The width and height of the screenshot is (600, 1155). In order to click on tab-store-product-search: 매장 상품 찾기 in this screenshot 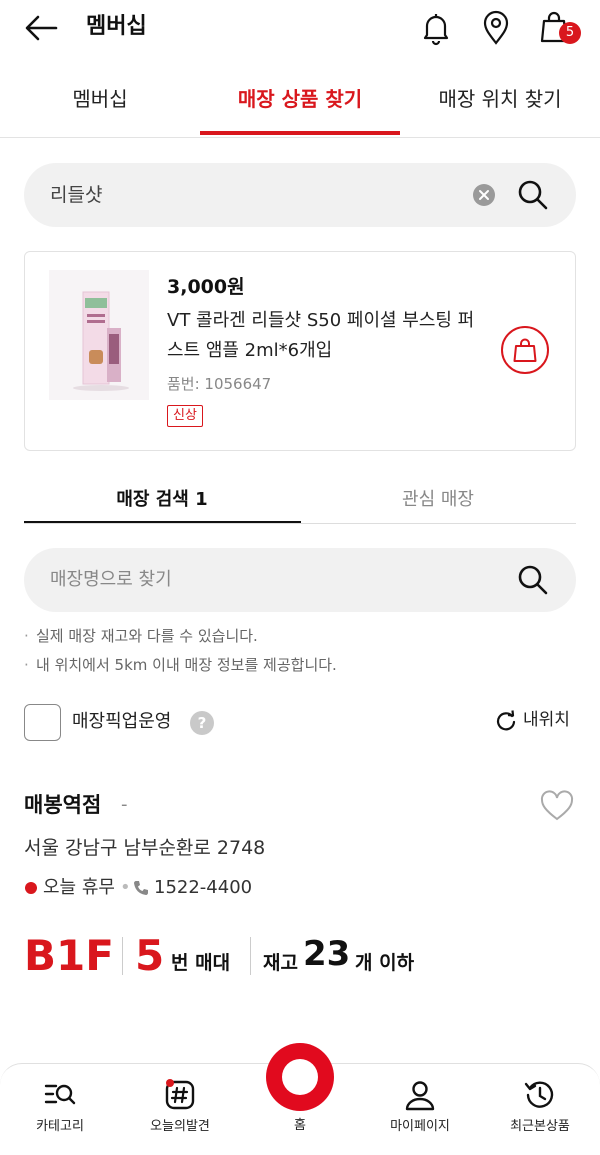, I will do `click(300, 103)`.